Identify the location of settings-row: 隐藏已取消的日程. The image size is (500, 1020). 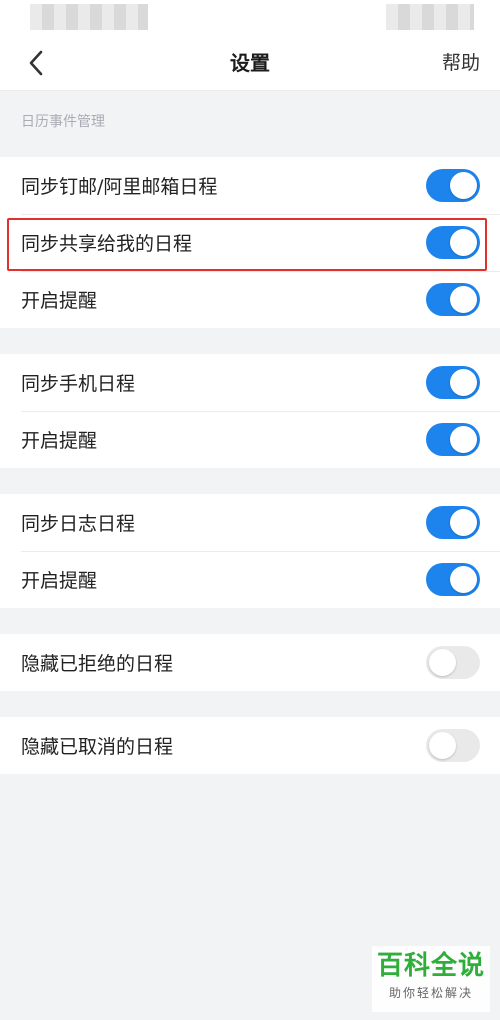
(250, 745).